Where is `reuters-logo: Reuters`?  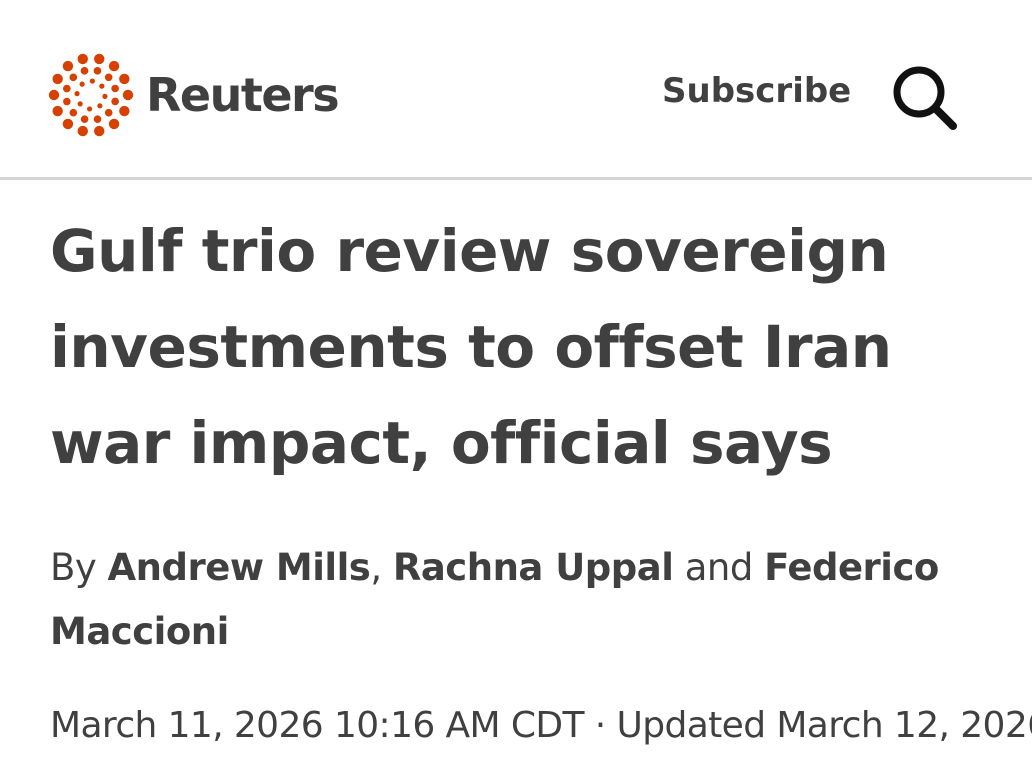 reuters-logo: Reuters is located at coordinates (194, 95).